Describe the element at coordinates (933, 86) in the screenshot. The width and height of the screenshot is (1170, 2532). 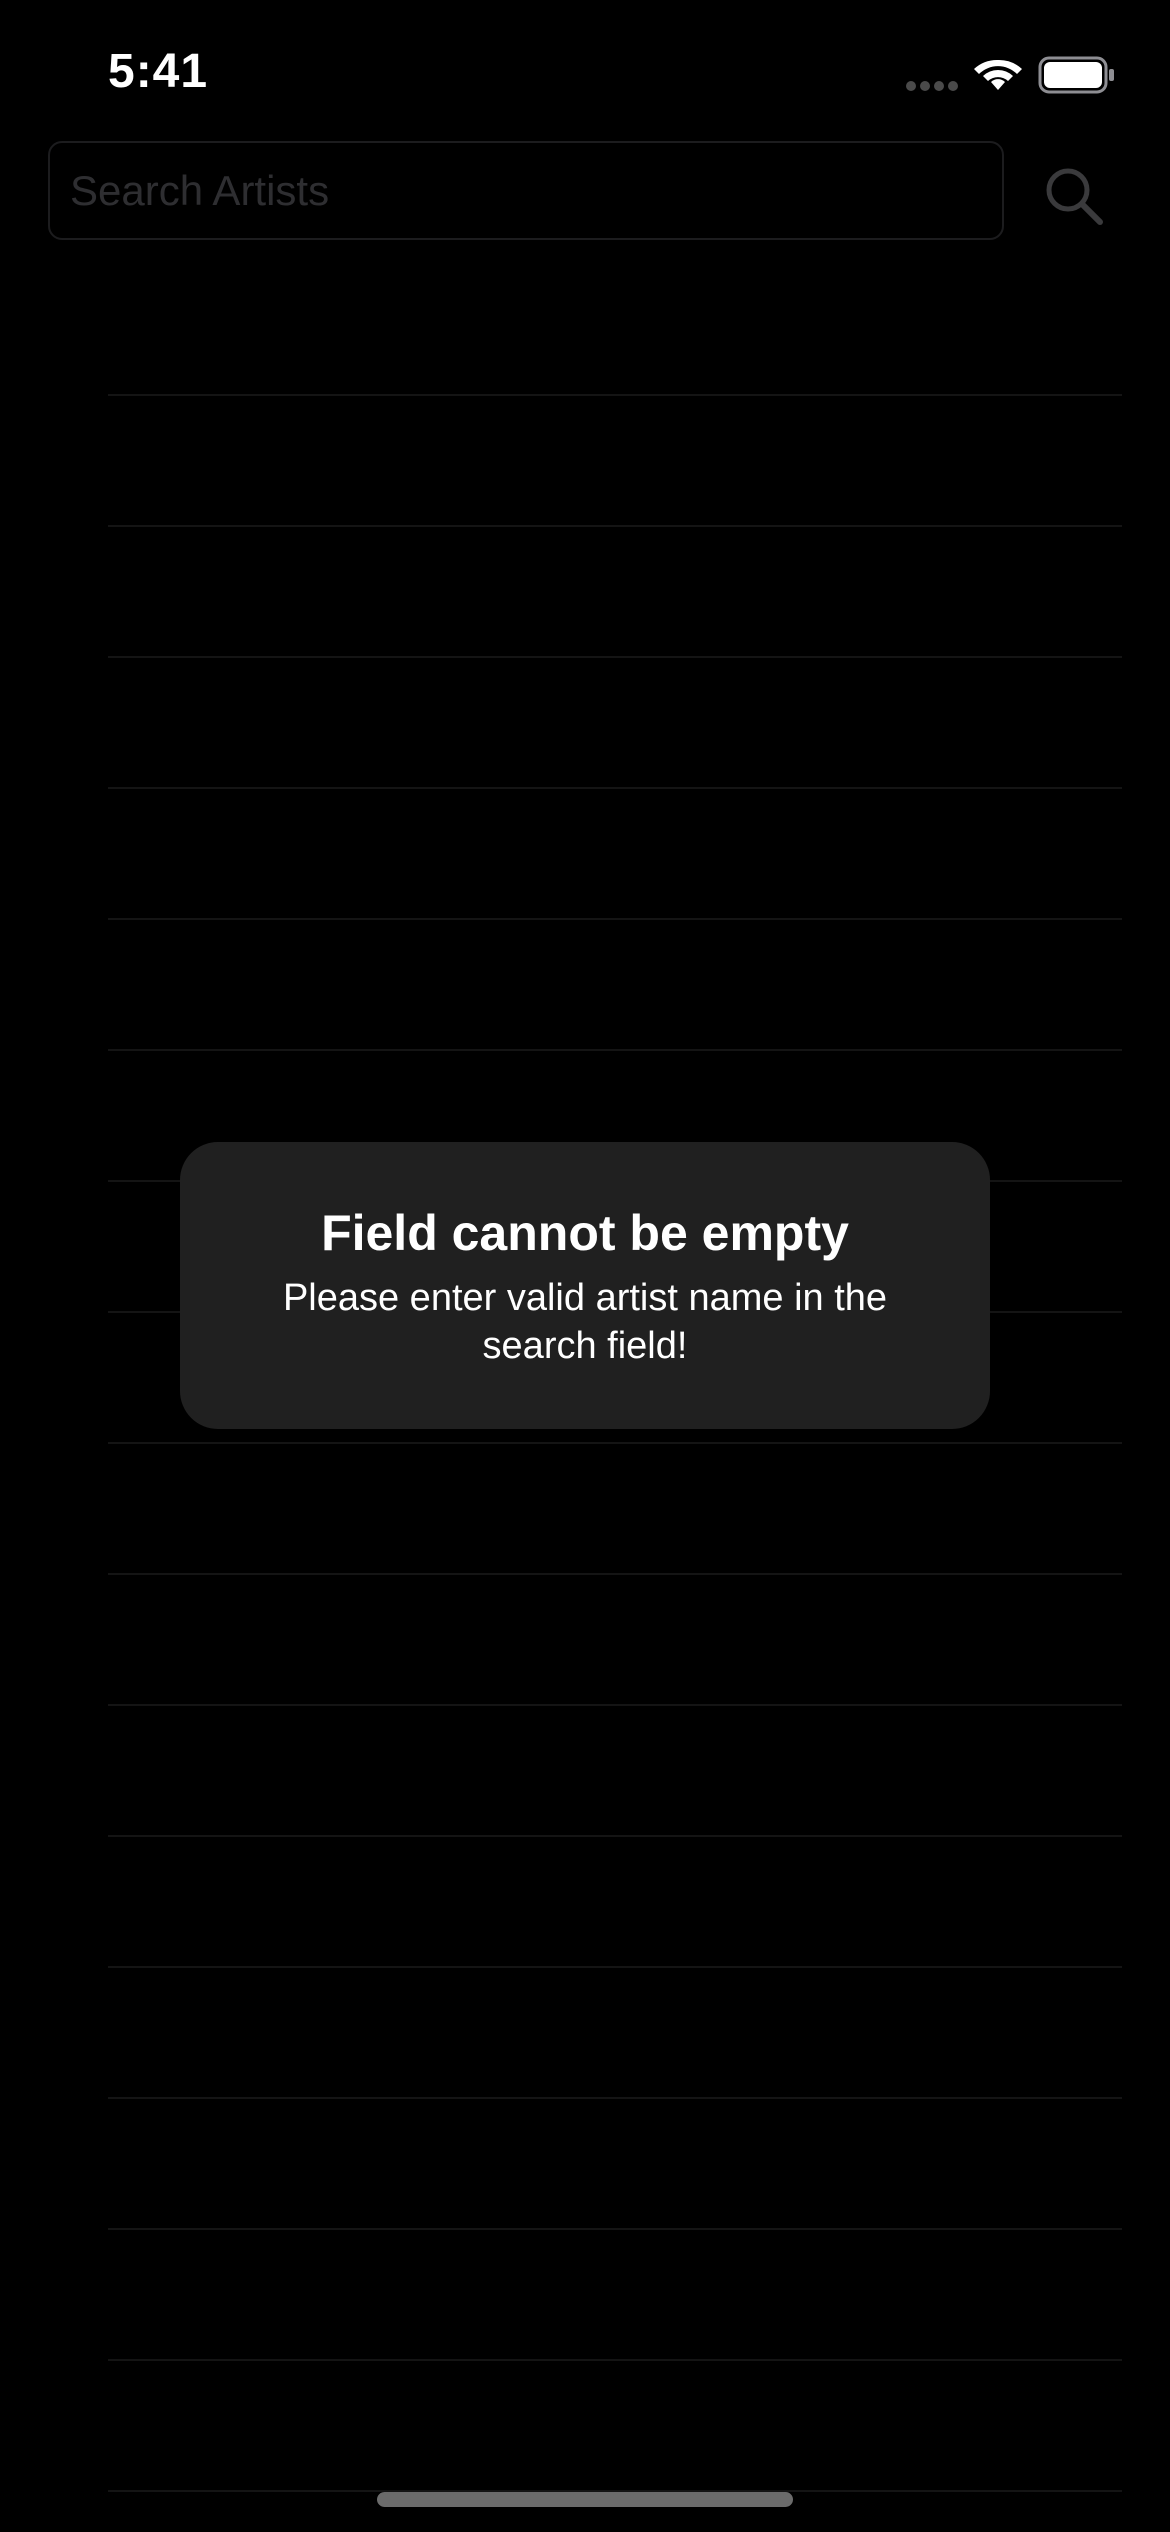
I see `cellular-signal-icon` at that location.